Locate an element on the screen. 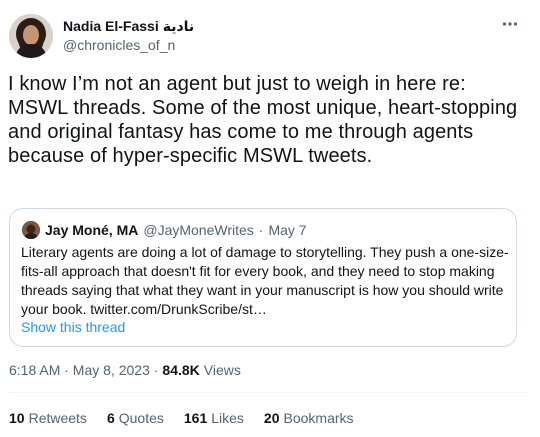 The image size is (540, 437). divider is located at coordinates (268, 392).